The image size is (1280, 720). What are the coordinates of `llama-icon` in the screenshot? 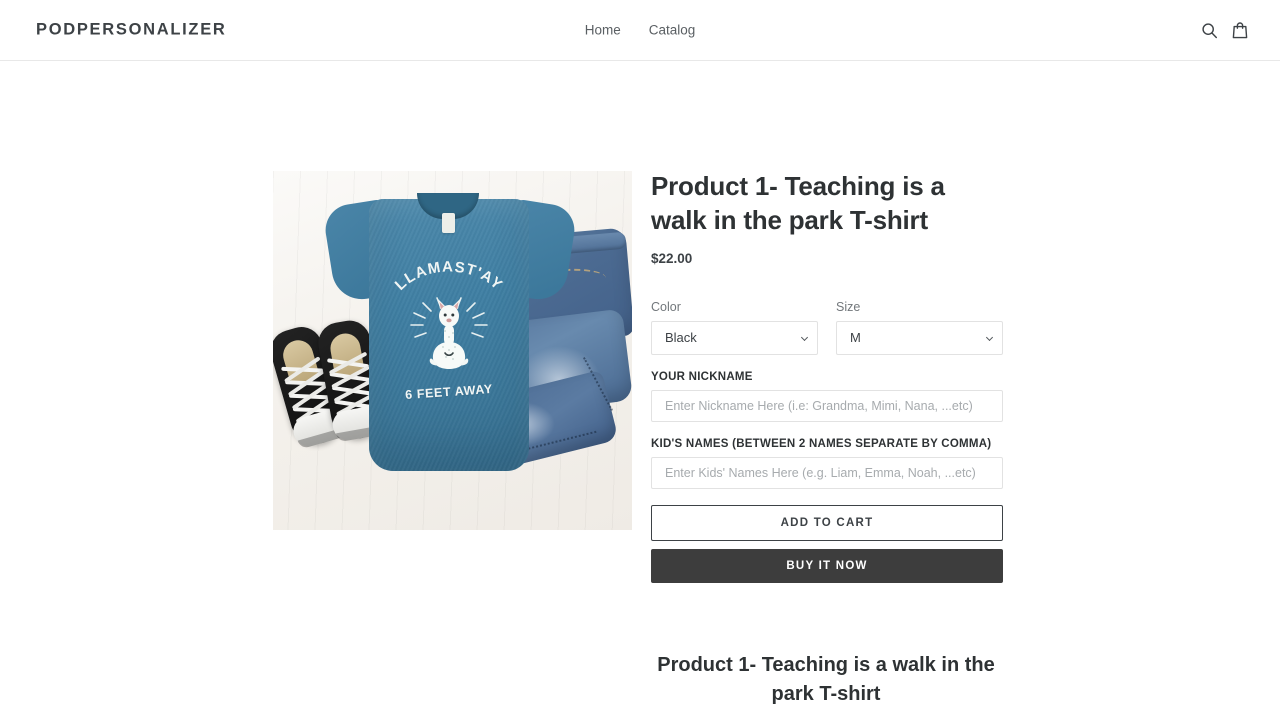 It's located at (449, 334).